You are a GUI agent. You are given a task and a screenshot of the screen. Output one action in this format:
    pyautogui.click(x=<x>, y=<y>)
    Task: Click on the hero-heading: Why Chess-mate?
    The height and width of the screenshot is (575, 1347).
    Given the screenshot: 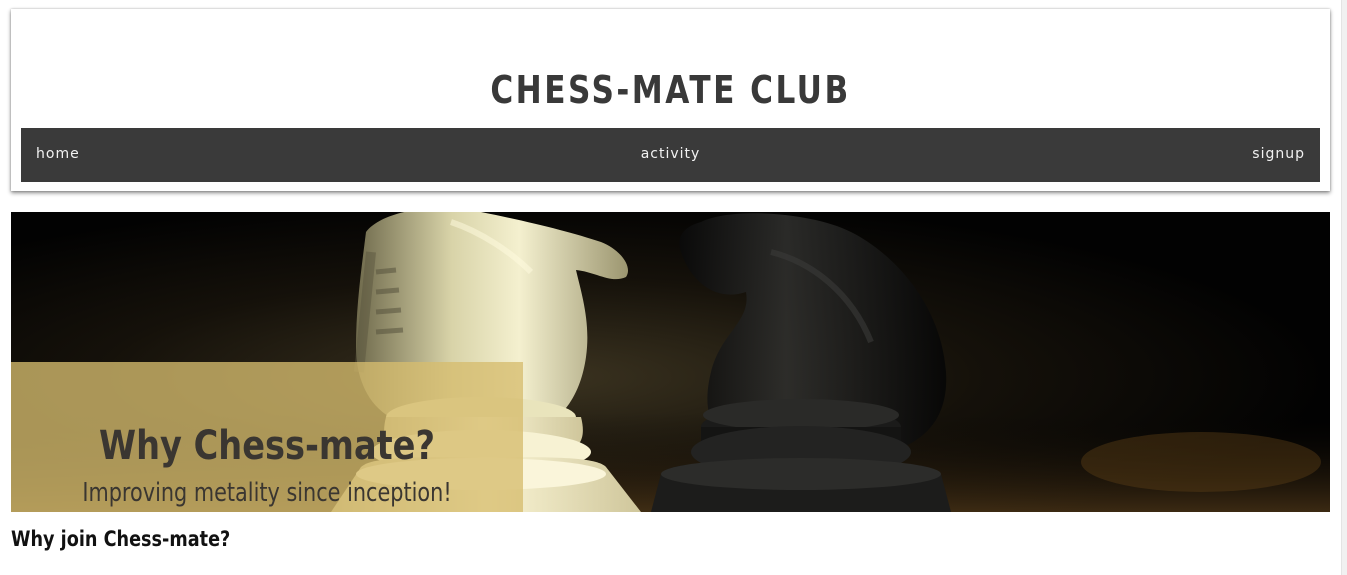 What is the action you would take?
    pyautogui.click(x=267, y=446)
    